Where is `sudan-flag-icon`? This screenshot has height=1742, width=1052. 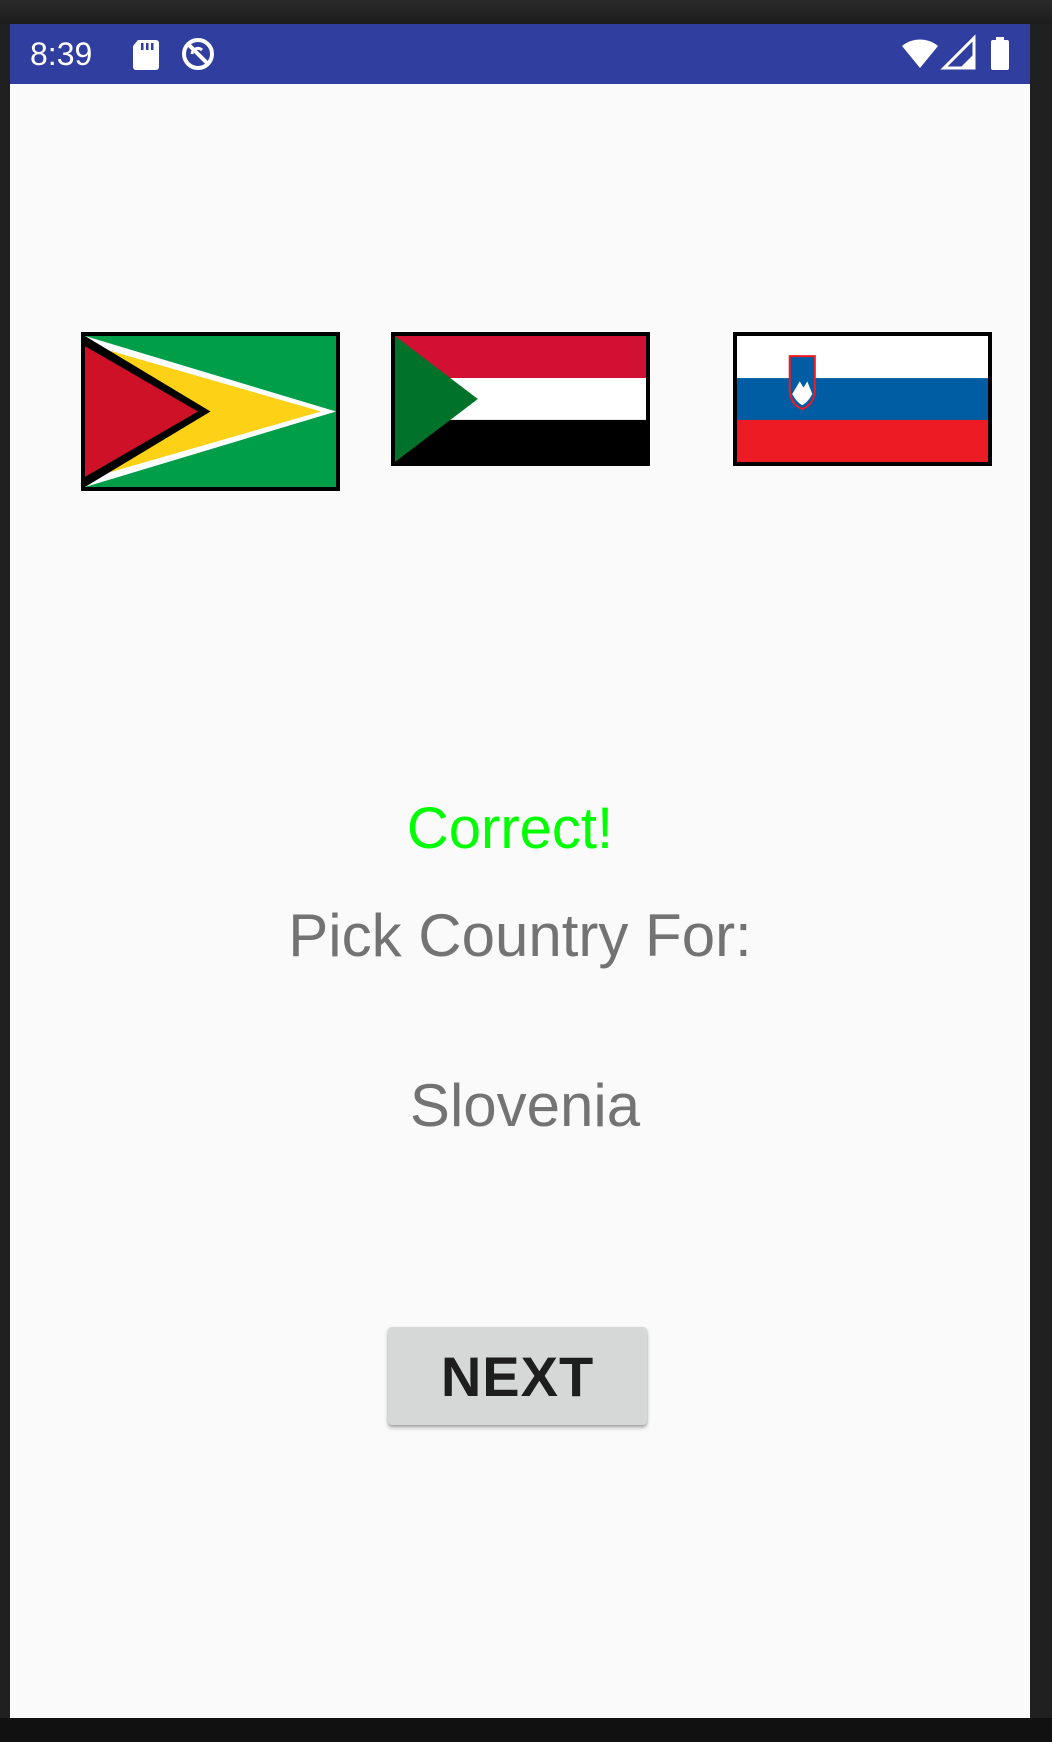
sudan-flag-icon is located at coordinates (520, 399).